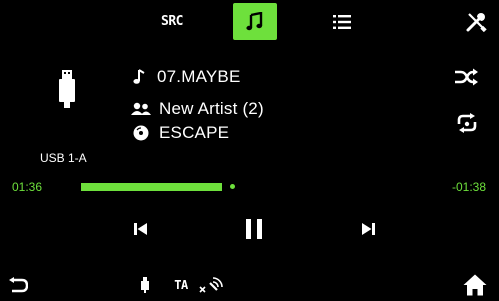 Image resolution: width=499 pixels, height=301 pixels. Describe the element at coordinates (27, 187) in the screenshot. I see `elapsed-time: 01:36` at that location.